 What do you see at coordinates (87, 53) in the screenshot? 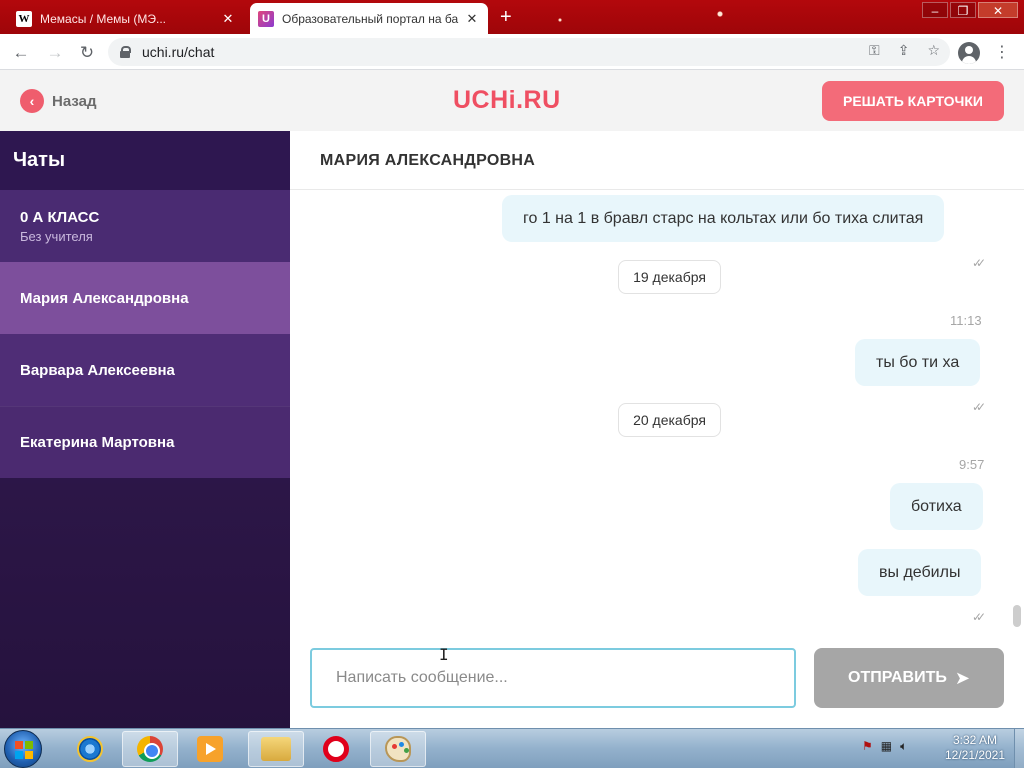
I see `reload-icon: ↻` at bounding box center [87, 53].